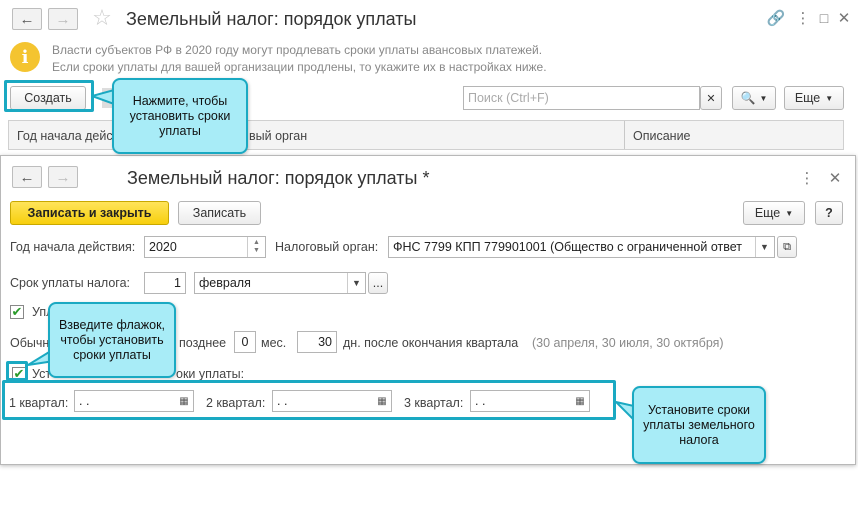 The width and height of the screenshot is (858, 521). What do you see at coordinates (624, 135) in the screenshot?
I see `column-divider` at bounding box center [624, 135].